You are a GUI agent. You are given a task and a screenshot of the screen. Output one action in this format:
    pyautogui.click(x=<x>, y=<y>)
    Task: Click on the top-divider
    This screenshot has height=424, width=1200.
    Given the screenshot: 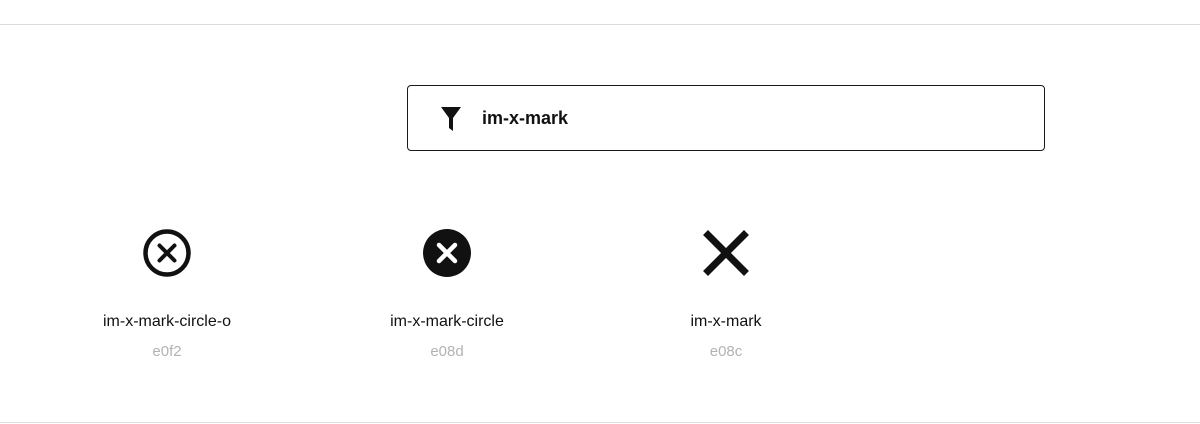 What is the action you would take?
    pyautogui.click(x=600, y=24)
    